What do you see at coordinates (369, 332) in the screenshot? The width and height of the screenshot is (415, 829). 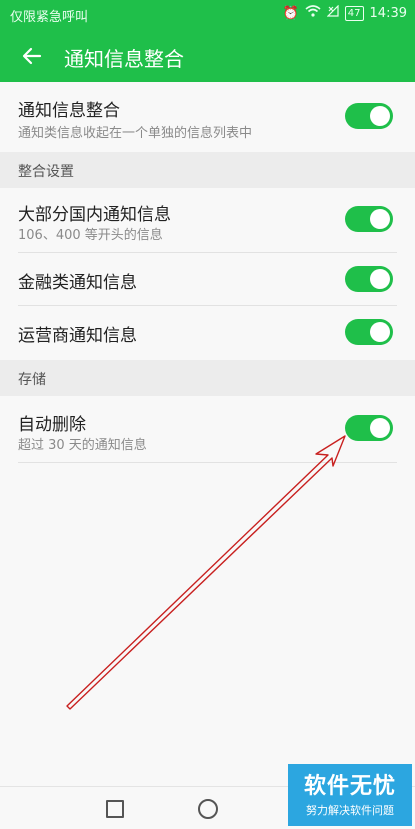 I see `carrier-notifications-toggle` at bounding box center [369, 332].